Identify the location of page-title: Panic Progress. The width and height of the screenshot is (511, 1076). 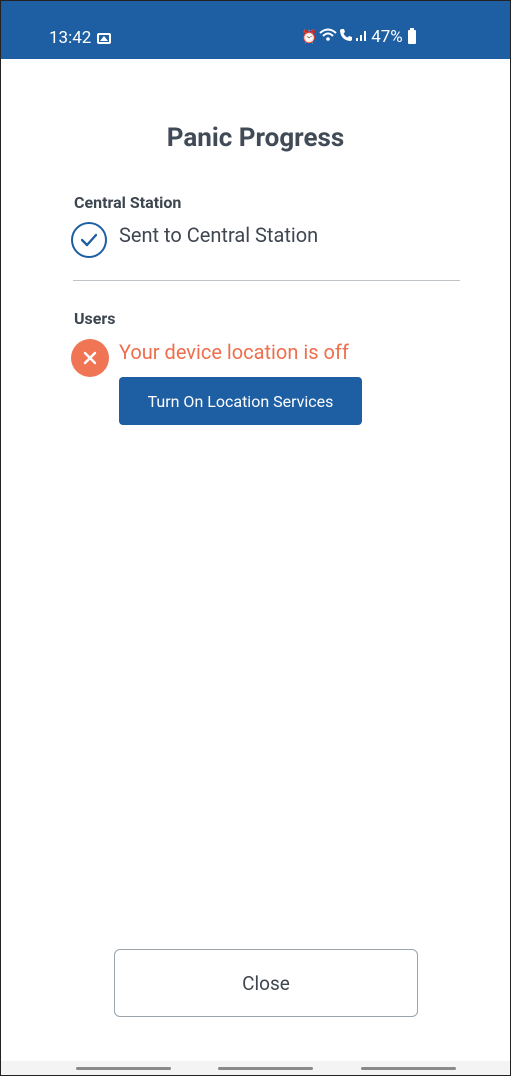
(255, 138).